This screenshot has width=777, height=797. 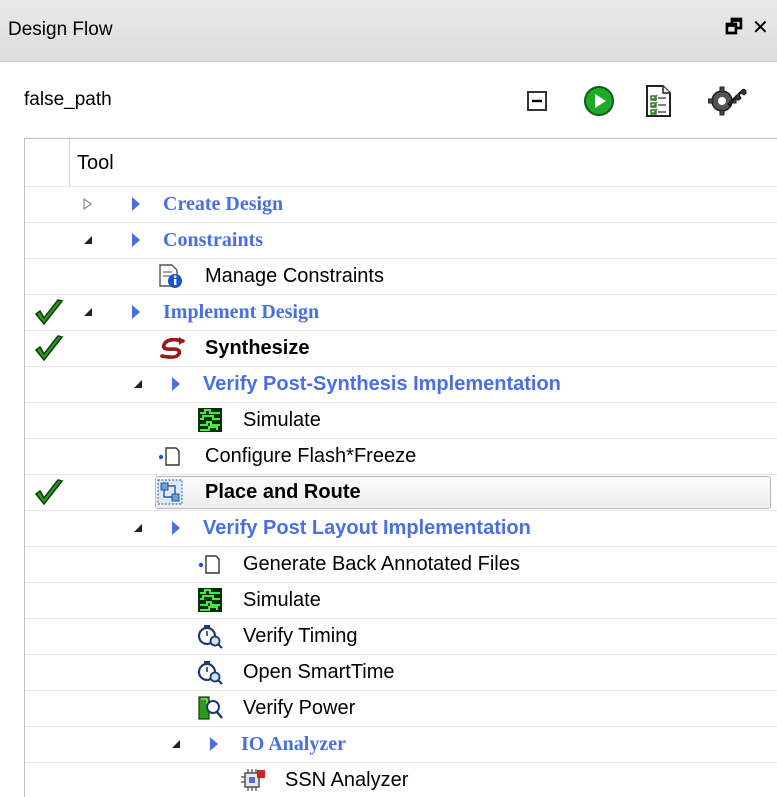 What do you see at coordinates (401, 240) in the screenshot?
I see `tree-row-constraints: Constraints` at bounding box center [401, 240].